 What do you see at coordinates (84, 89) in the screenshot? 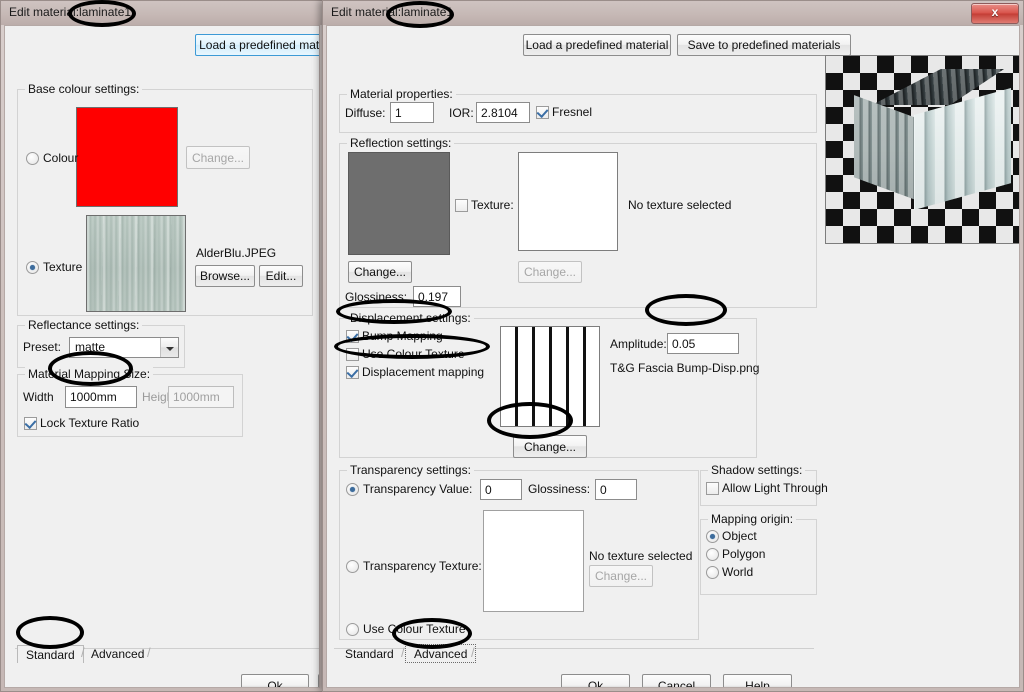
I see `base-colour-settings-title: Base colour settings:` at bounding box center [84, 89].